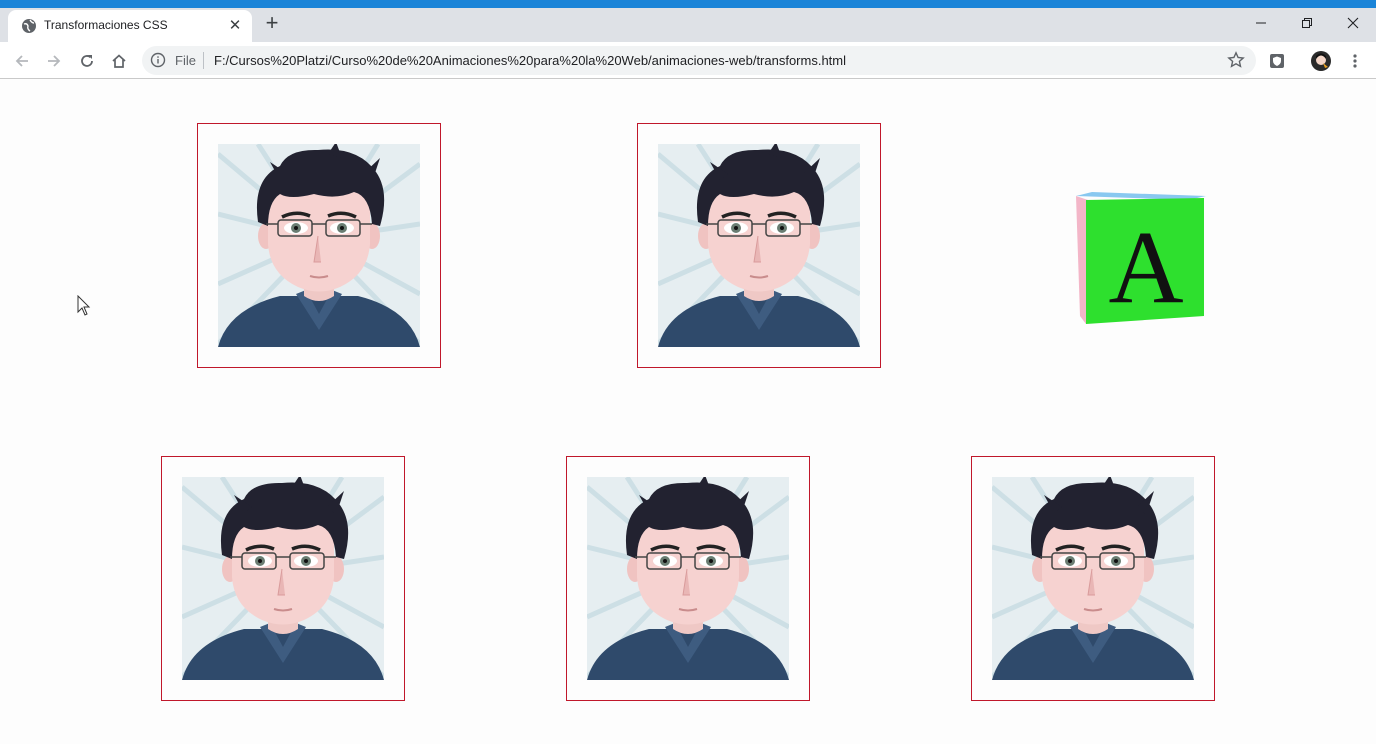 The height and width of the screenshot is (744, 1376). I want to click on title-bar-accent, so click(688, 4).